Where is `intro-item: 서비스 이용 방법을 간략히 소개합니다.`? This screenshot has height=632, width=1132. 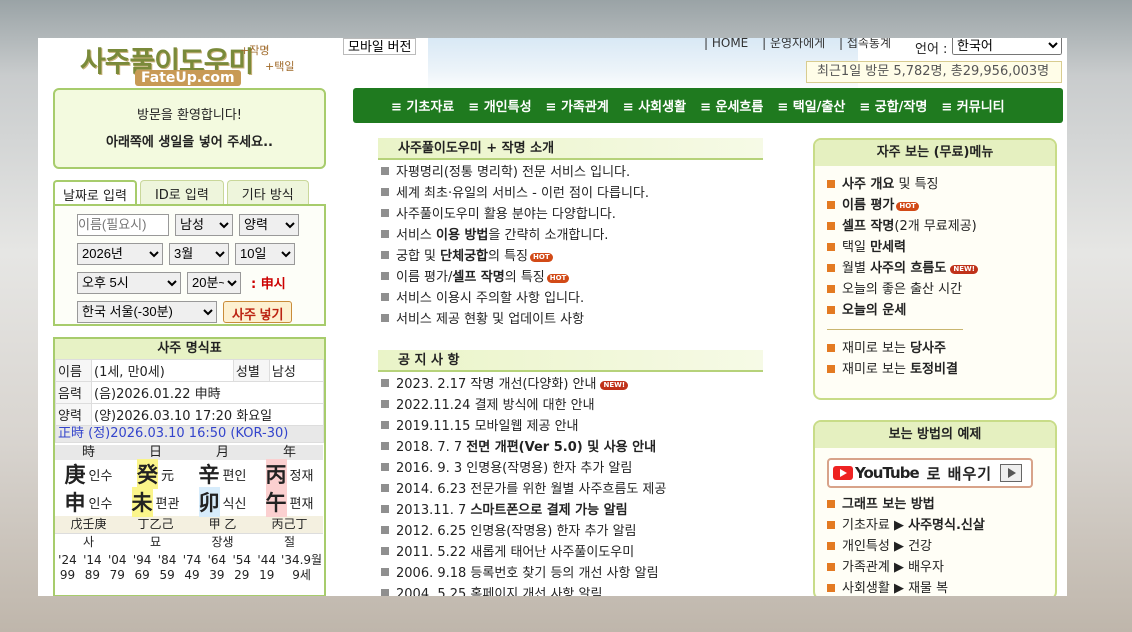 intro-item: 서비스 이용 방법을 간략히 소개합니다. is located at coordinates (572, 235).